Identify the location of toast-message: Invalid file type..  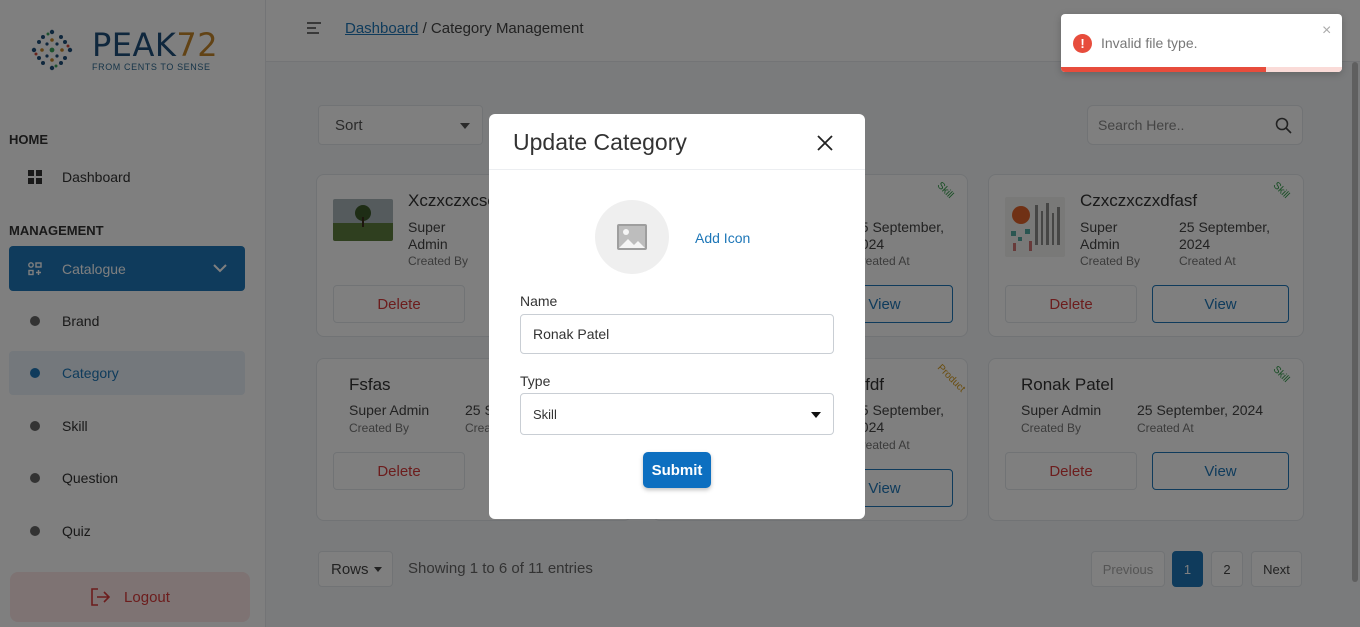
(1149, 43).